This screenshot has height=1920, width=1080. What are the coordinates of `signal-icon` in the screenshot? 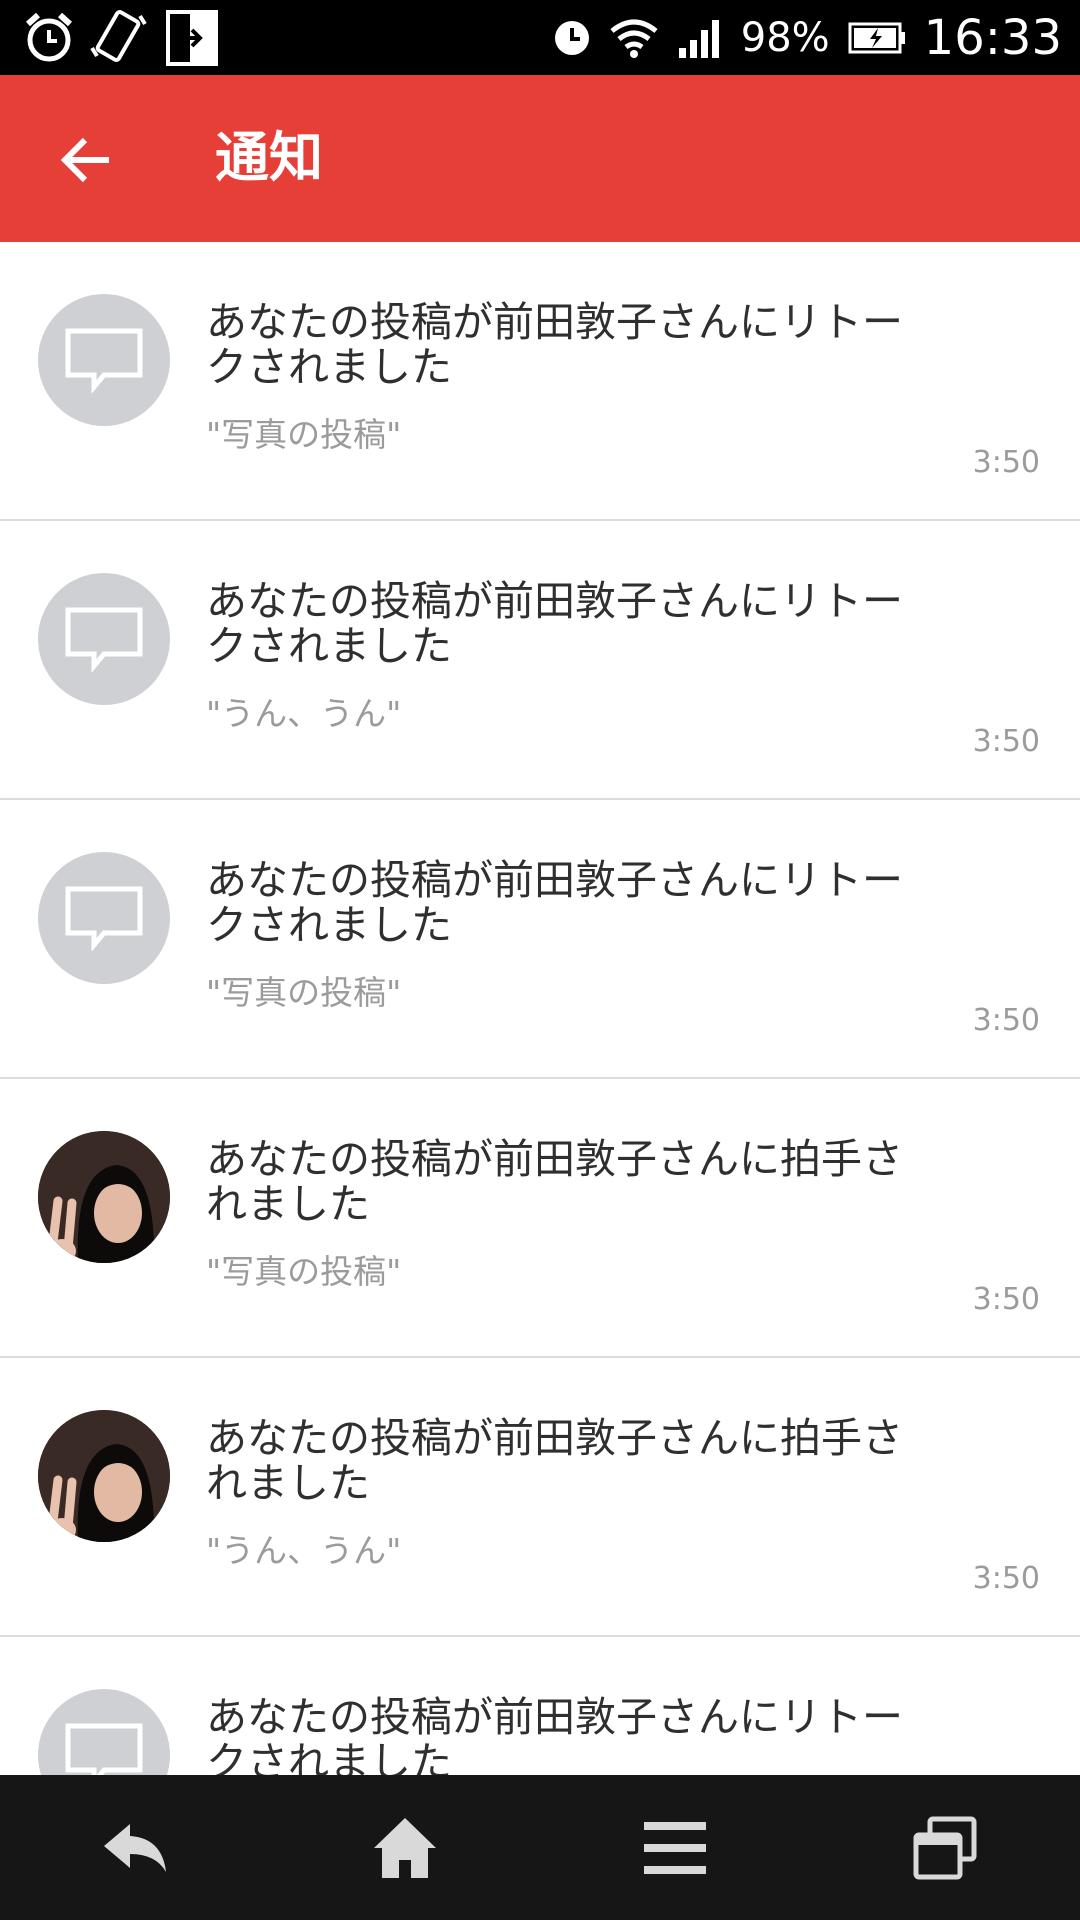 It's located at (698, 38).